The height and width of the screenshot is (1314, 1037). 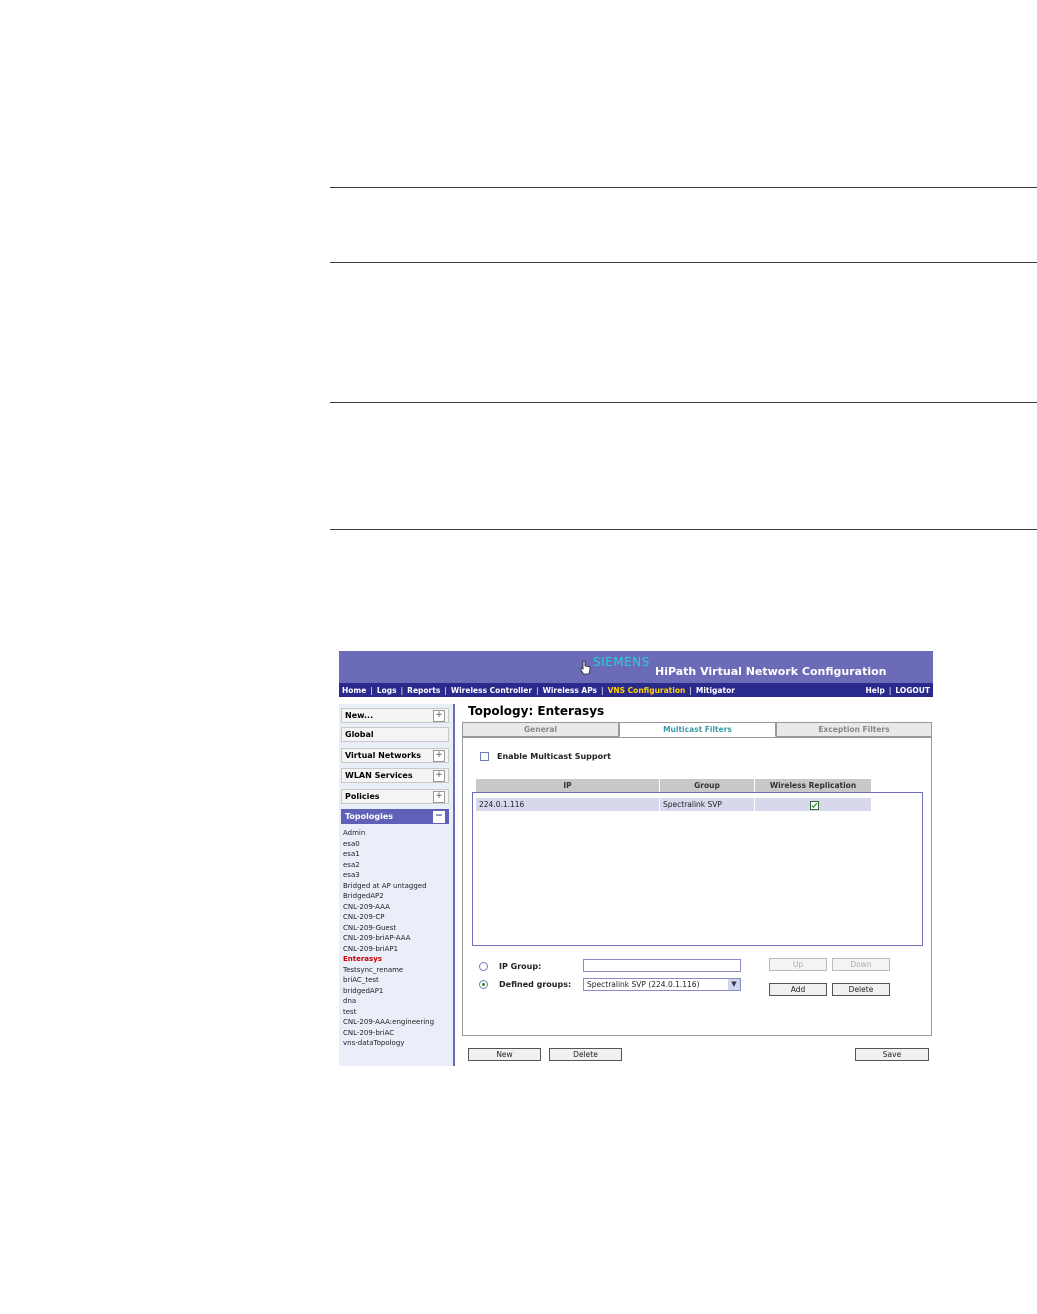 What do you see at coordinates (491, 690) in the screenshot?
I see `nav-wireless-controller: Wireless Controller` at bounding box center [491, 690].